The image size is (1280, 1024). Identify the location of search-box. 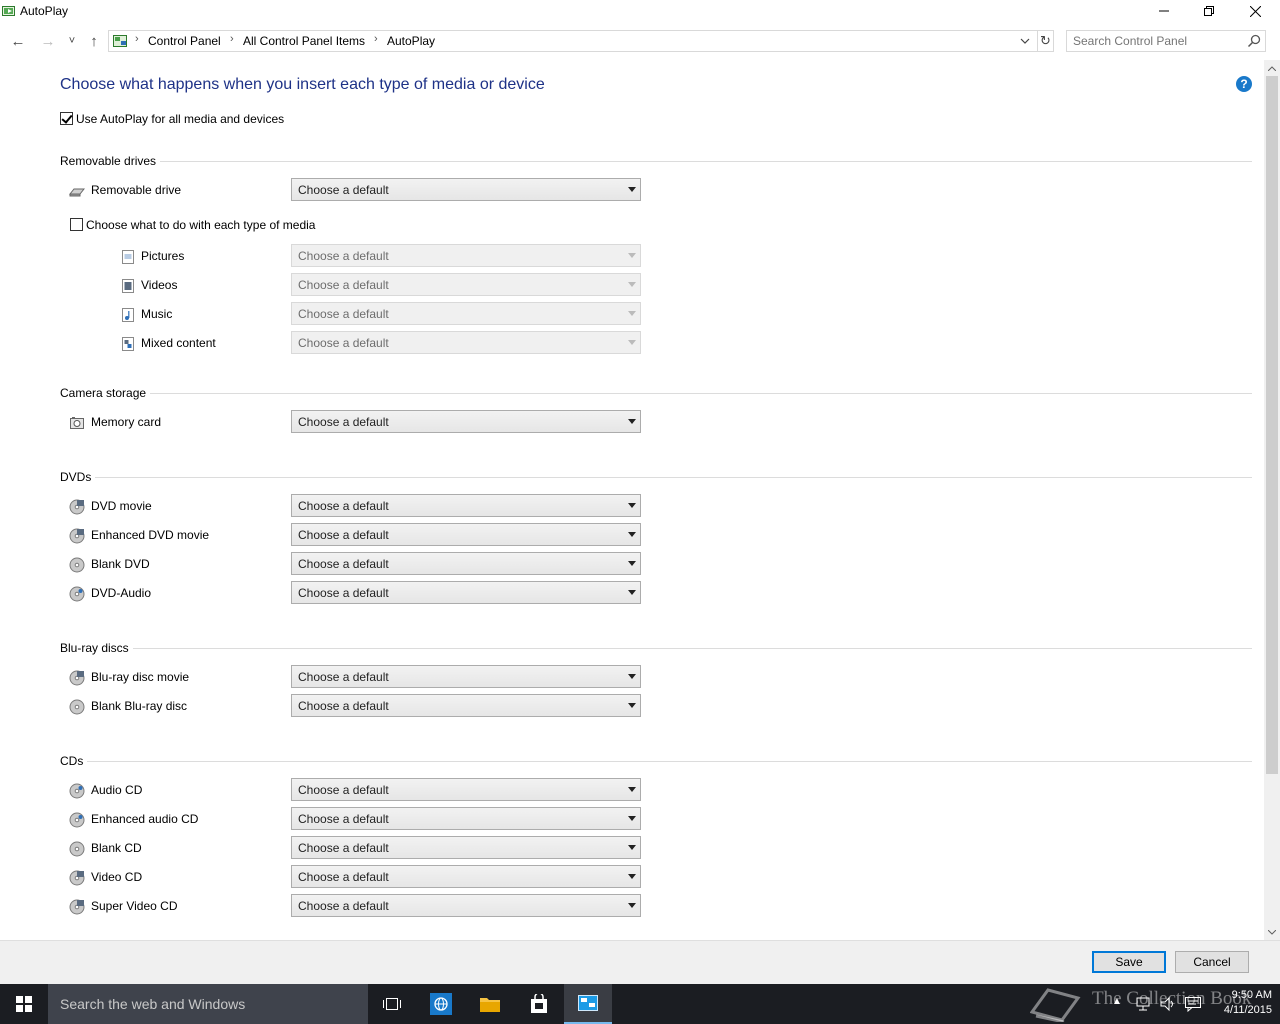
(1166, 41).